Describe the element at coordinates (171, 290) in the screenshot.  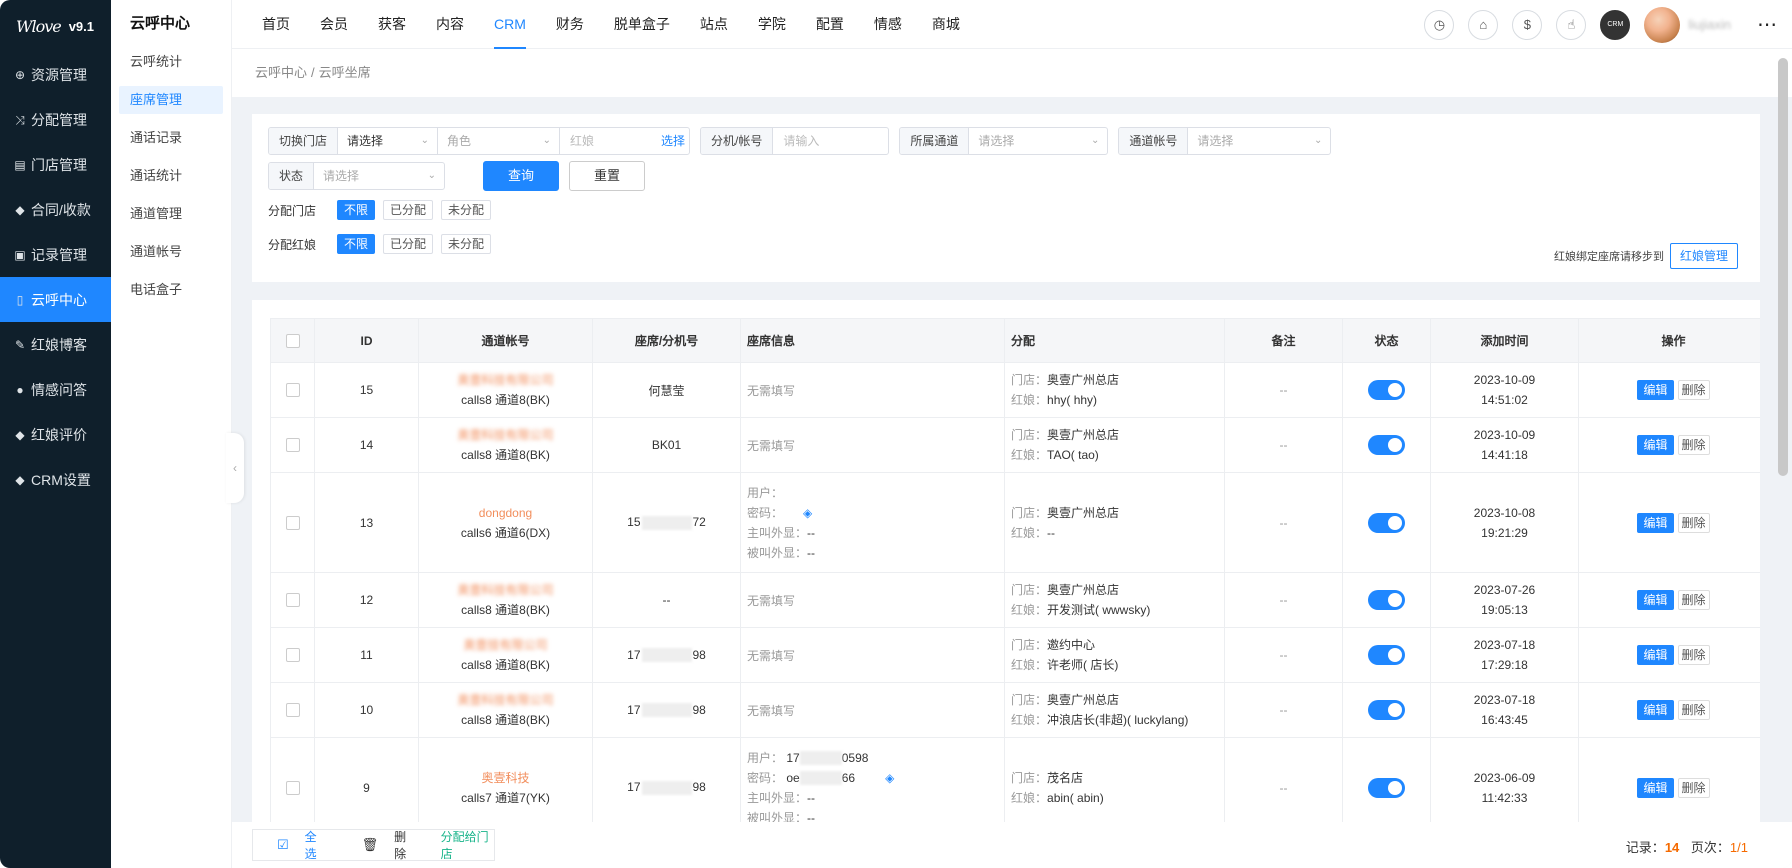
I see `subnav-item-phone-box: 电话盒子` at that location.